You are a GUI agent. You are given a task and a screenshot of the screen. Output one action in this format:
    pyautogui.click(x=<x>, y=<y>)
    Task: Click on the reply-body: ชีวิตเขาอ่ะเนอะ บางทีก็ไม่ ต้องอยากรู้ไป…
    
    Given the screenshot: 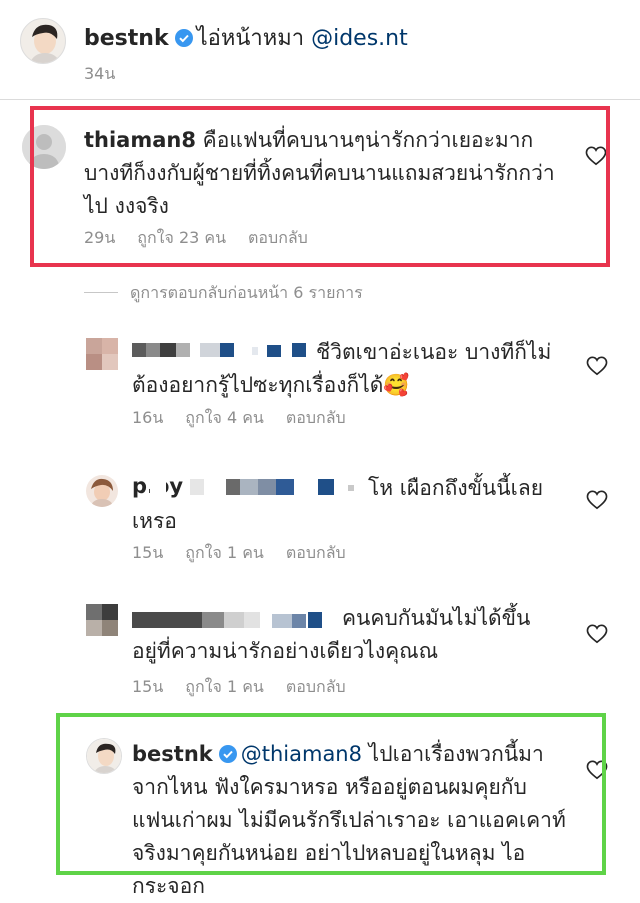 What is the action you would take?
    pyautogui.click(x=352, y=369)
    